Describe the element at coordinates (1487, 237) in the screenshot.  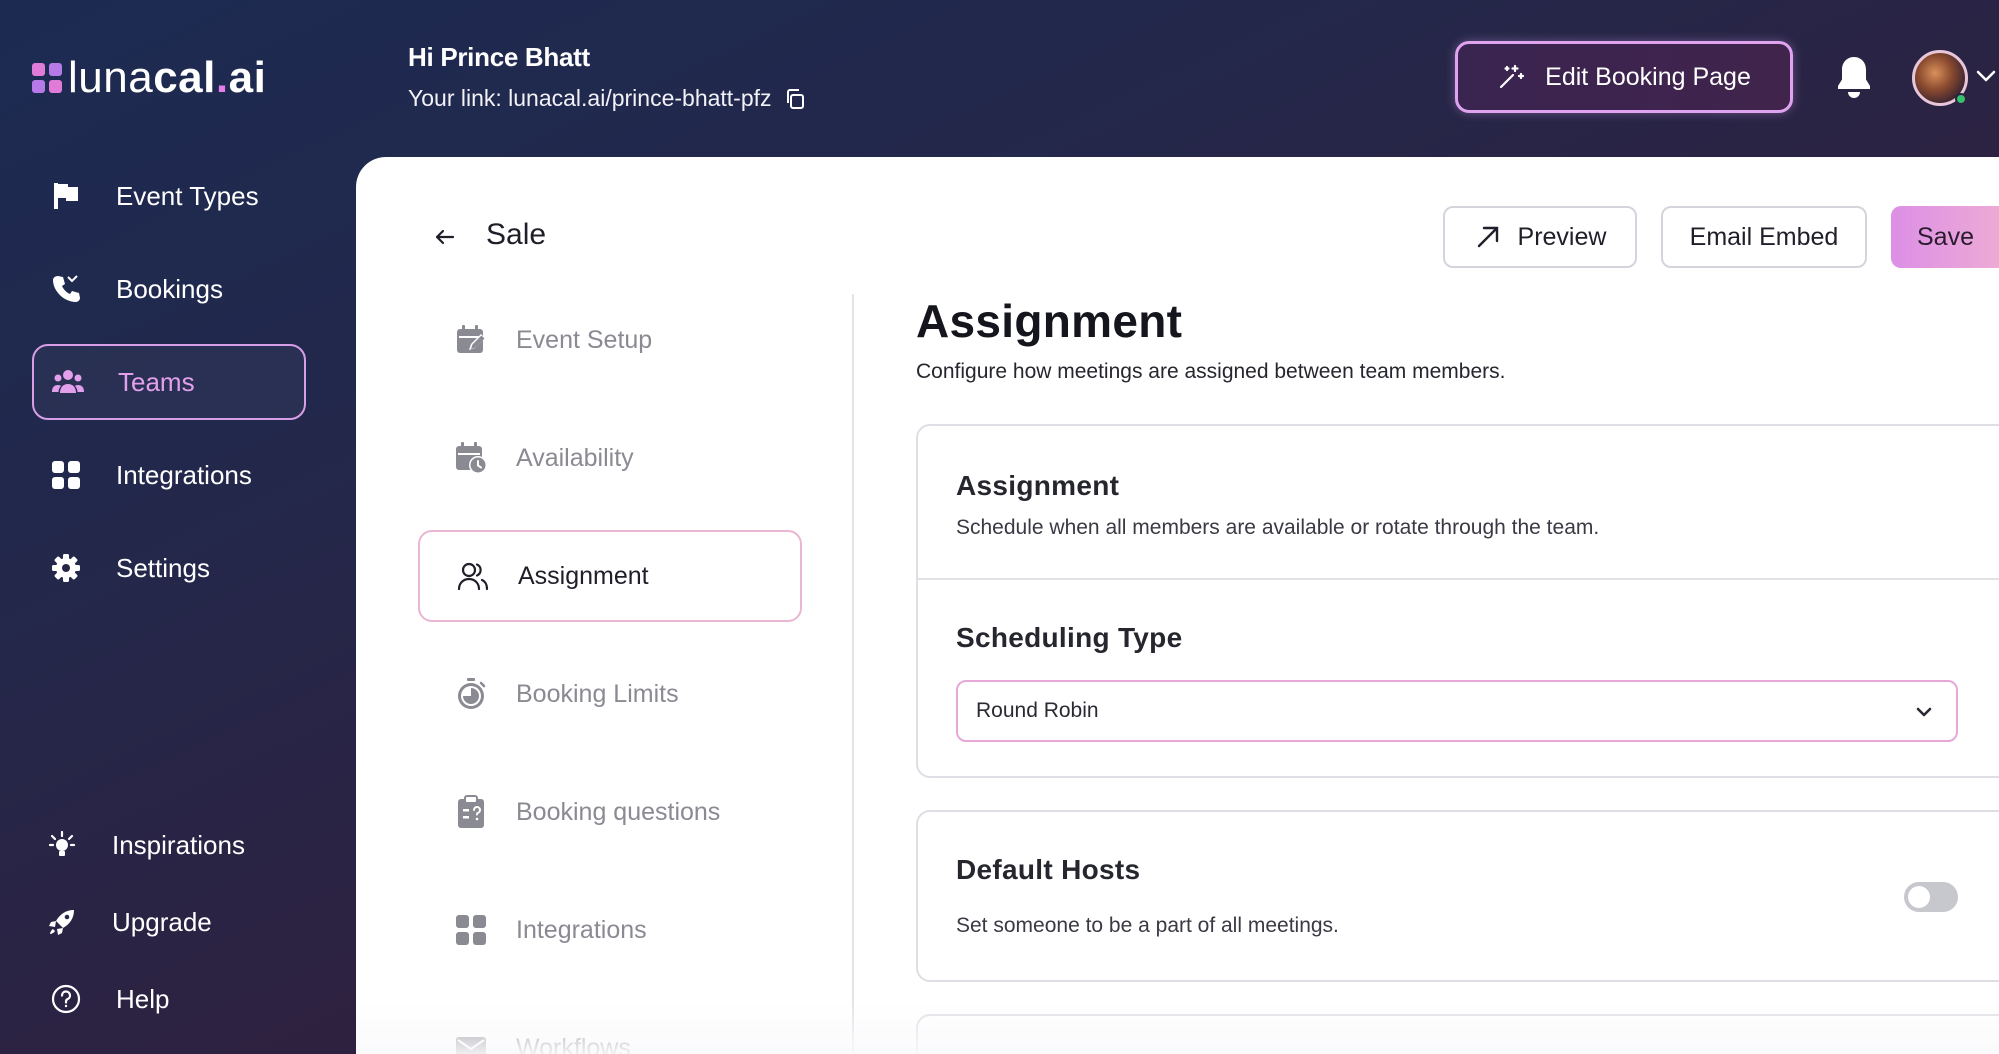
I see `external-arrow-icon` at that location.